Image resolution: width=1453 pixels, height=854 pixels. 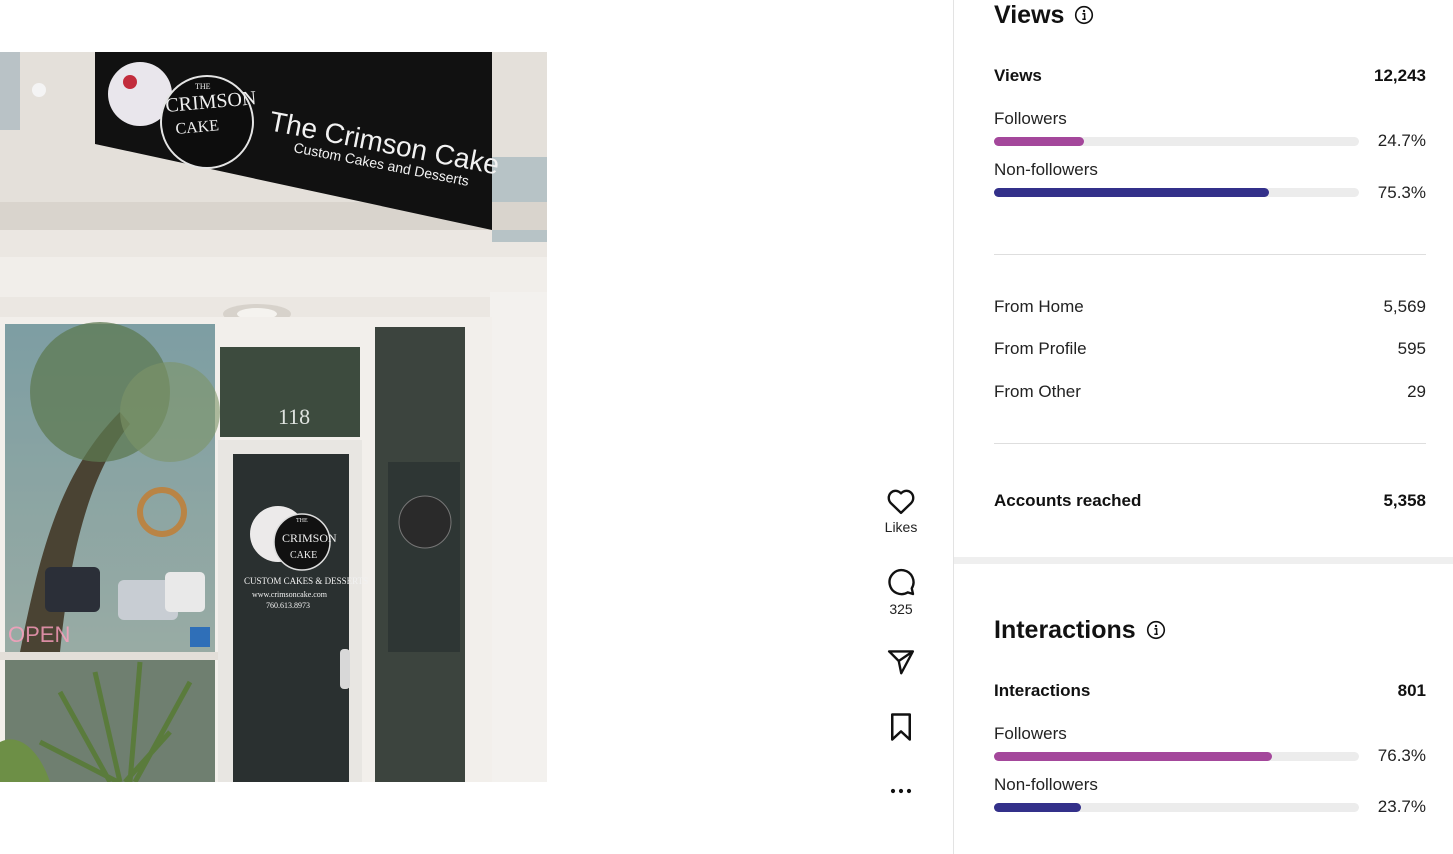 What do you see at coordinates (1030, 733) in the screenshot?
I see `interactions-followers-label: Followers` at bounding box center [1030, 733].